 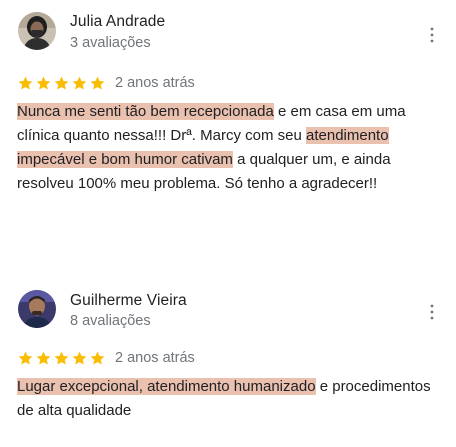 What do you see at coordinates (37, 309) in the screenshot?
I see `user-photo-man-icon` at bounding box center [37, 309].